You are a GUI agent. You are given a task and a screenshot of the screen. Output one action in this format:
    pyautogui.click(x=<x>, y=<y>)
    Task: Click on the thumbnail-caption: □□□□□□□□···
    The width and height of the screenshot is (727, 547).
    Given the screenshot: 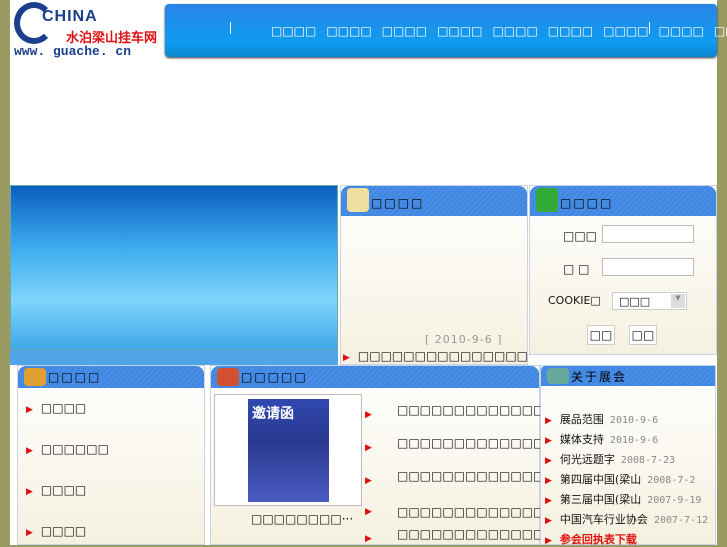 What is the action you would take?
    pyautogui.click(x=302, y=519)
    